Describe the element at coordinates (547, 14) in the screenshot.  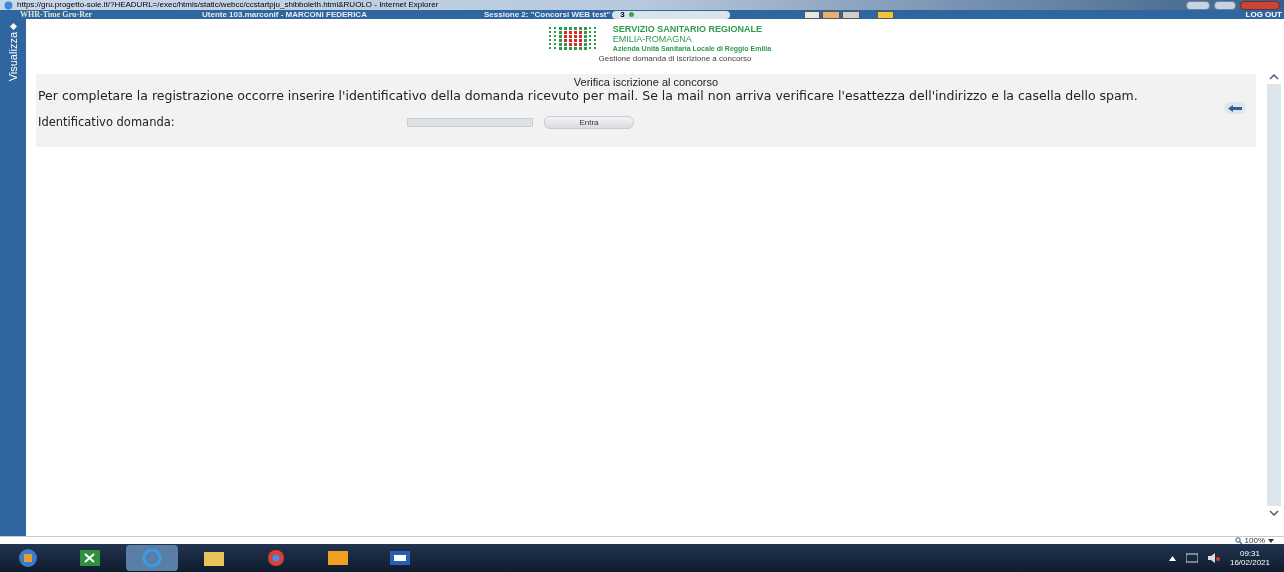
I see `session-label: Sessione 2: "Concorsi WEB test"` at that location.